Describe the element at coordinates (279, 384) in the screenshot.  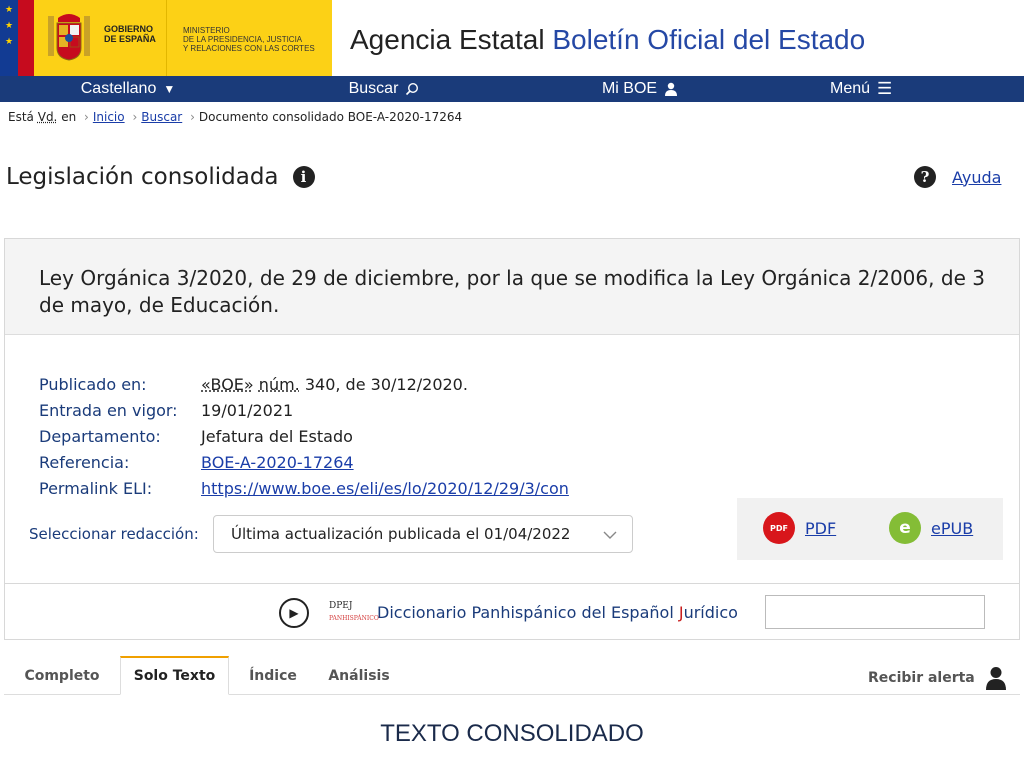
I see `num-abbr: núm.` at that location.